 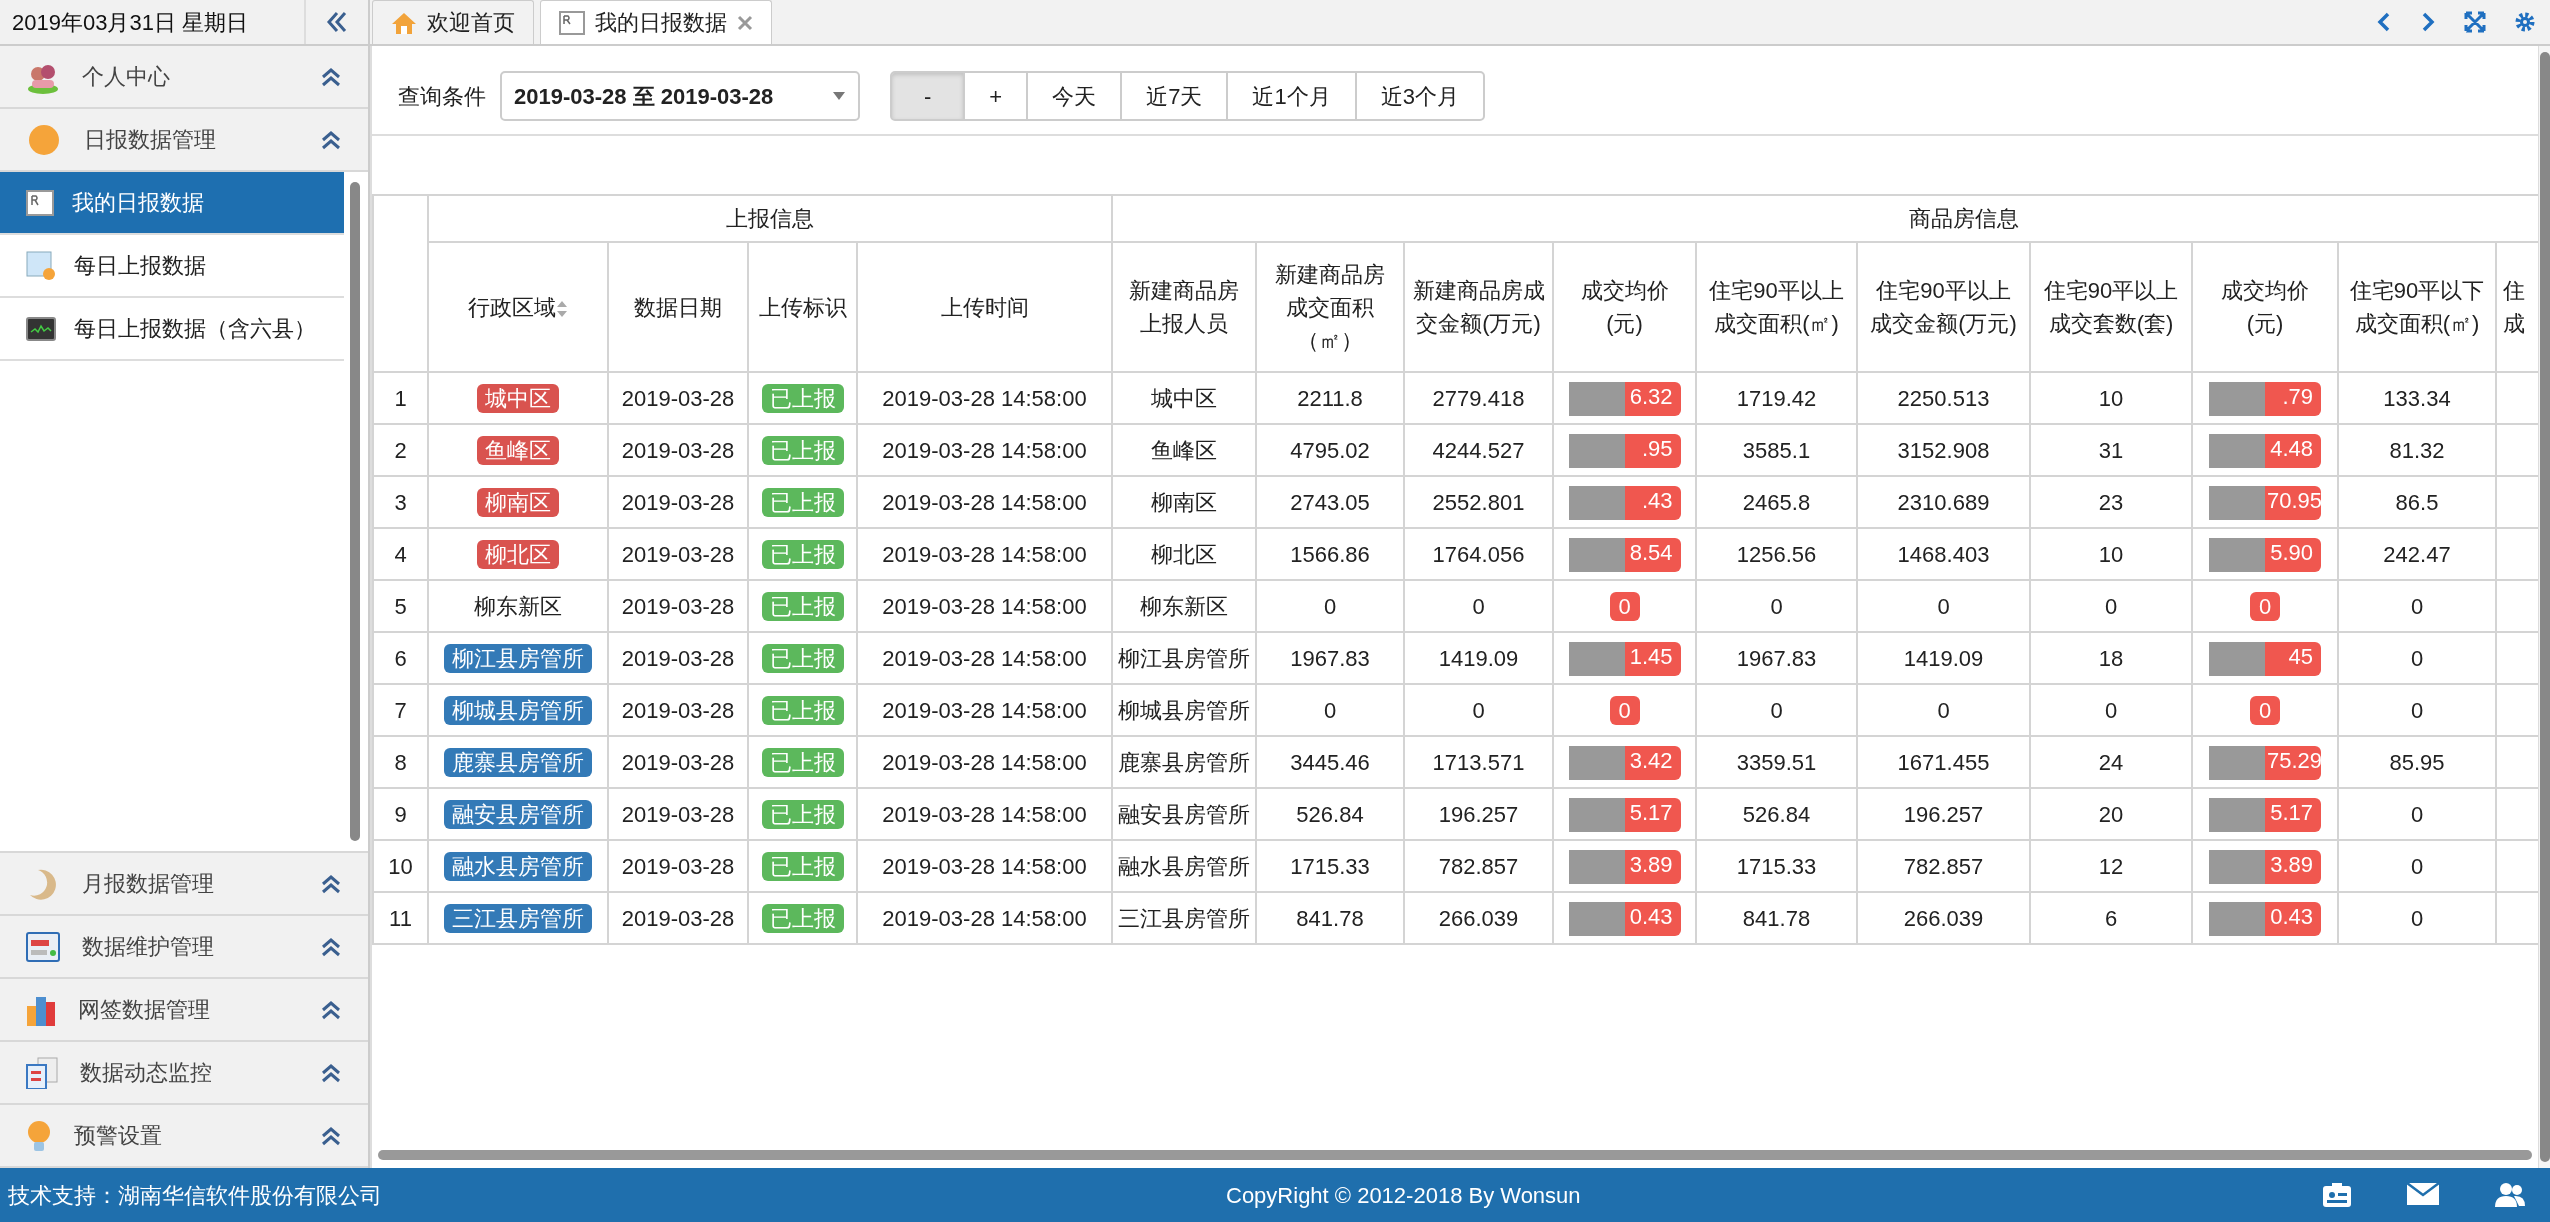 I want to click on table-cell: 1566.86, so click(x=1330, y=554).